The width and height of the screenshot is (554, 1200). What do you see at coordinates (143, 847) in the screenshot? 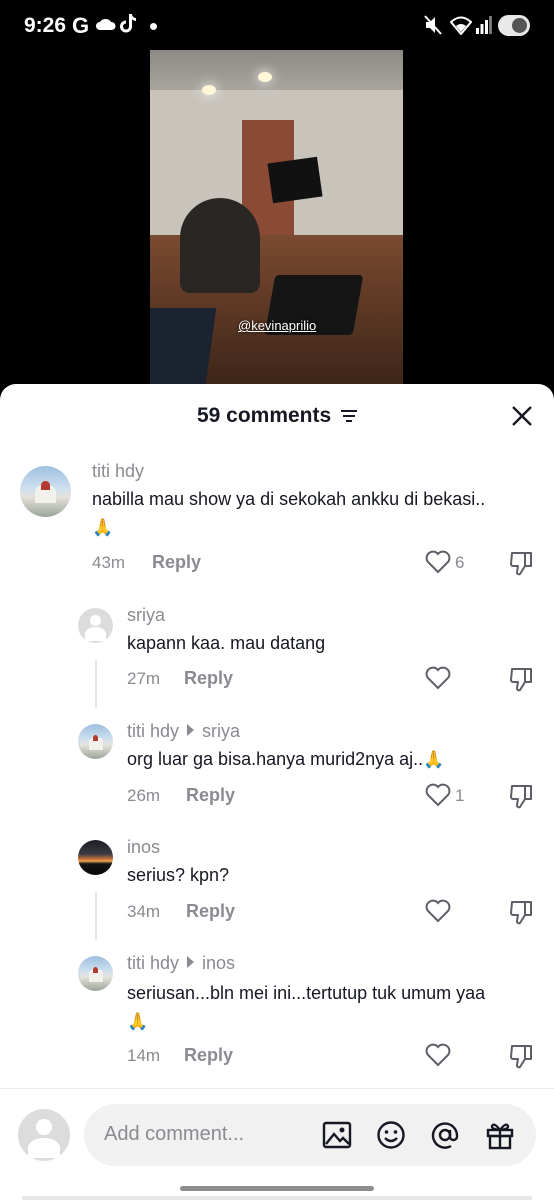
I see `comment-username: inos` at bounding box center [143, 847].